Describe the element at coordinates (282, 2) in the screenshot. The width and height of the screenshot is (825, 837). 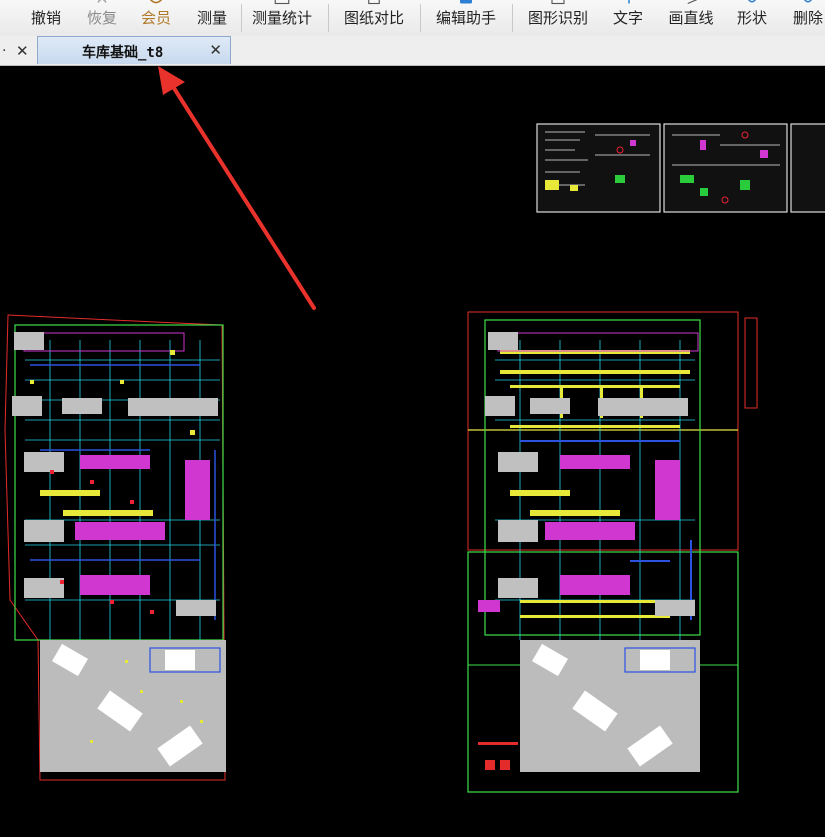
I see `measure-stats-icon` at that location.